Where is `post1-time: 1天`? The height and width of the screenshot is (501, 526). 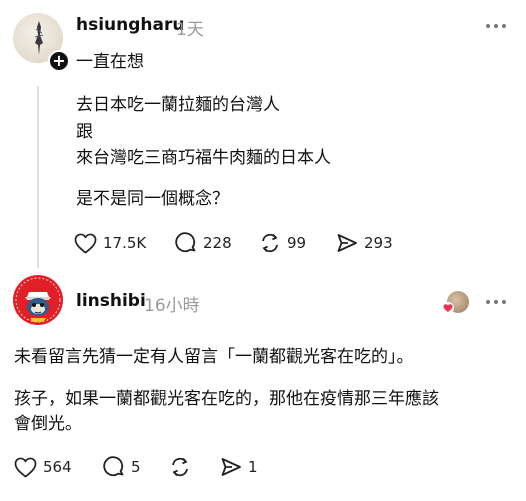 post1-time: 1天 is located at coordinates (190, 30).